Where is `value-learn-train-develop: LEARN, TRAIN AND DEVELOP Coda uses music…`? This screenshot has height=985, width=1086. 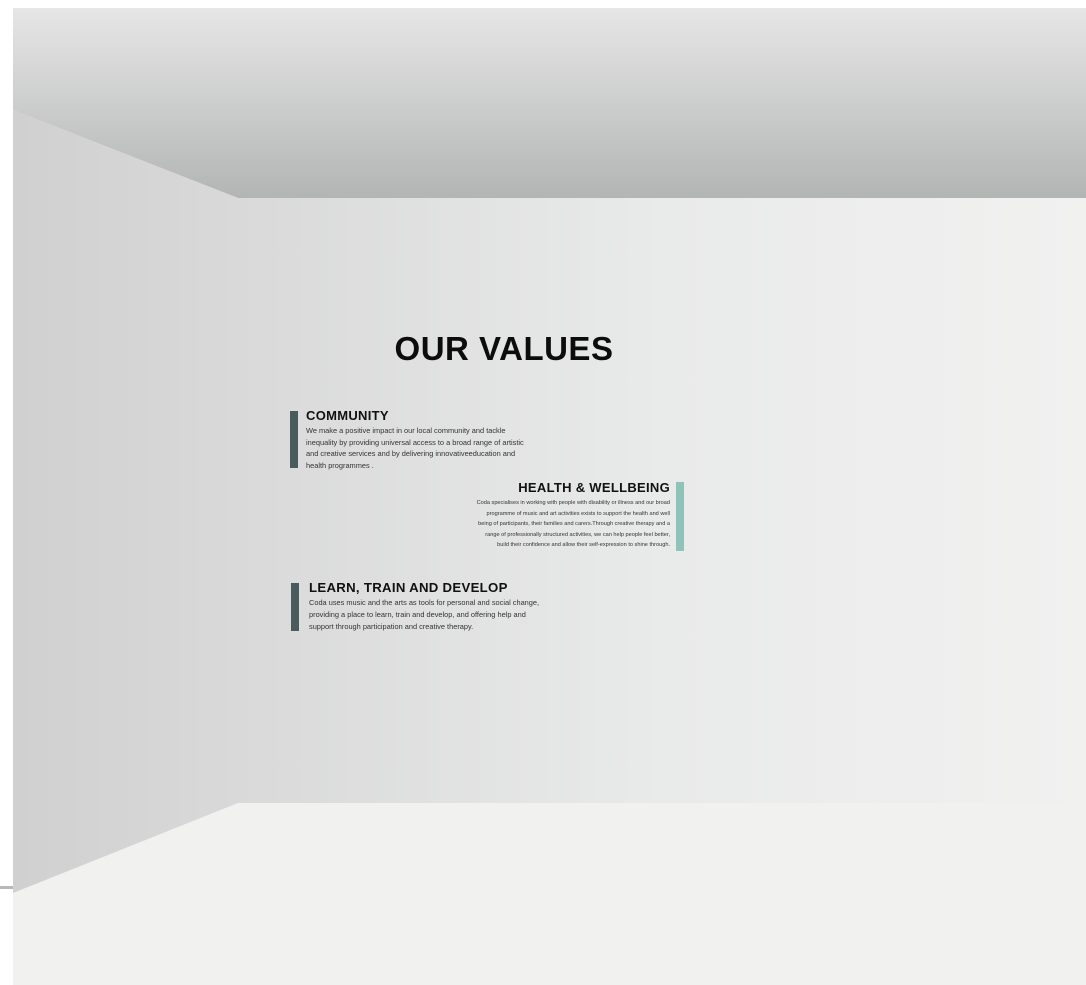
value-learn-train-develop: LEARN, TRAIN AND DEVELOP Coda uses music… is located at coordinates (434, 606).